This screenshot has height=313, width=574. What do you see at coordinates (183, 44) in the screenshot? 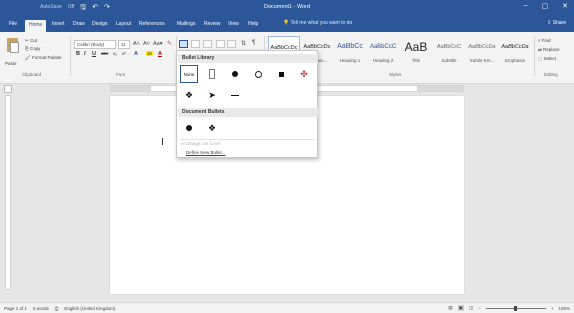
I see `bullets-button` at bounding box center [183, 44].